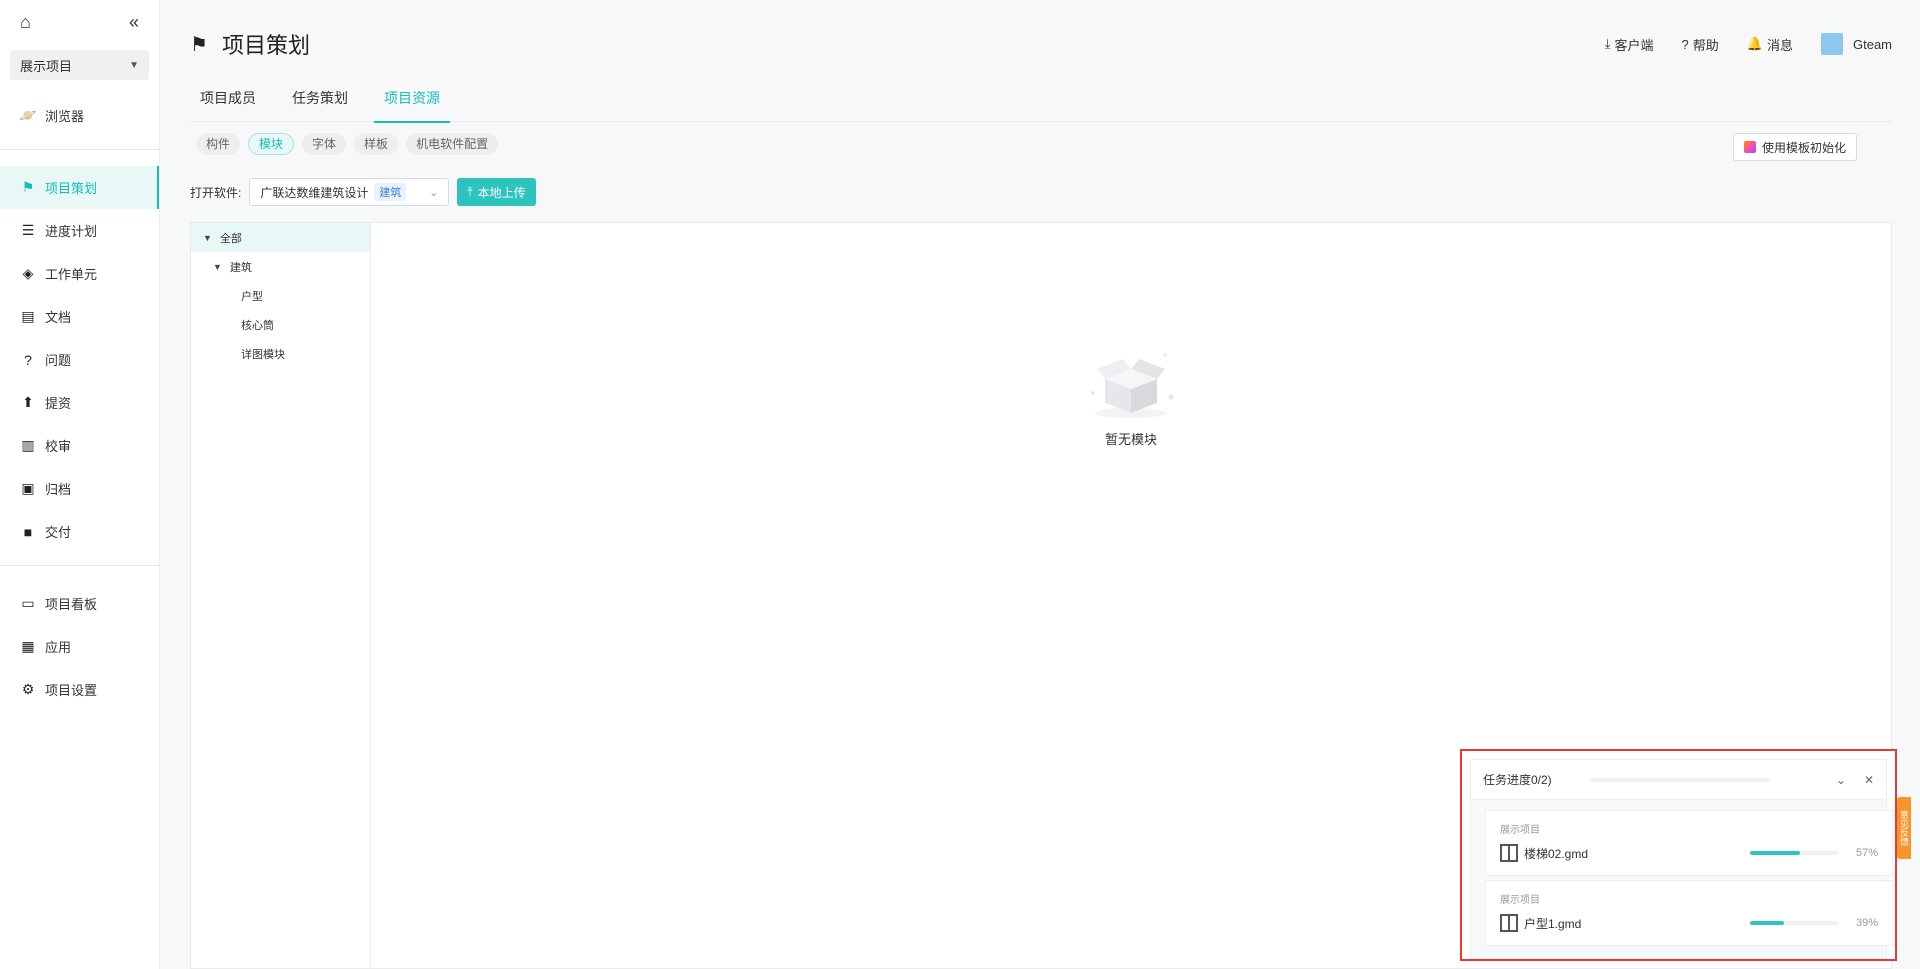 The height and width of the screenshot is (969, 1920). I want to click on empty-box-icon, so click(1132, 385).